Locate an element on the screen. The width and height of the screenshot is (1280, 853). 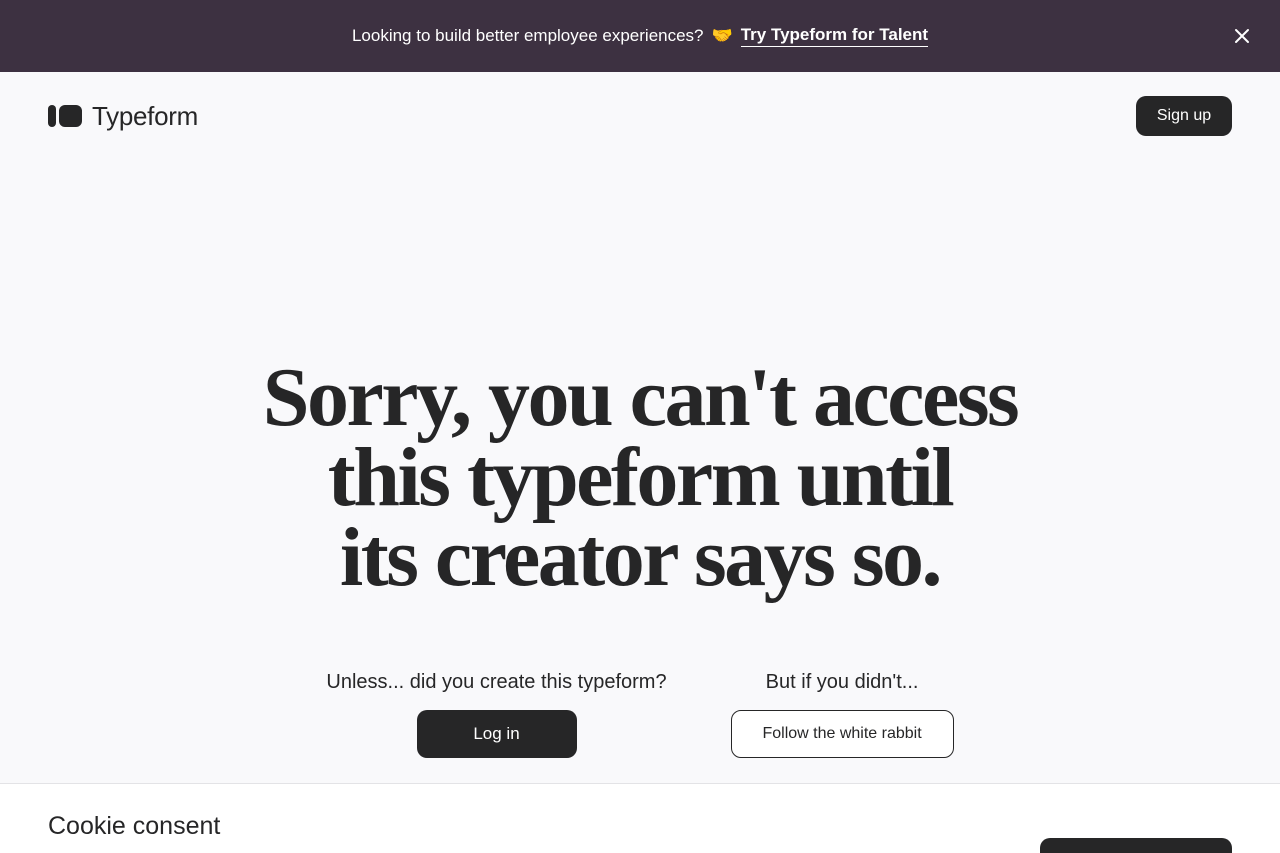
sign-up-button: Sign up is located at coordinates (1184, 116).